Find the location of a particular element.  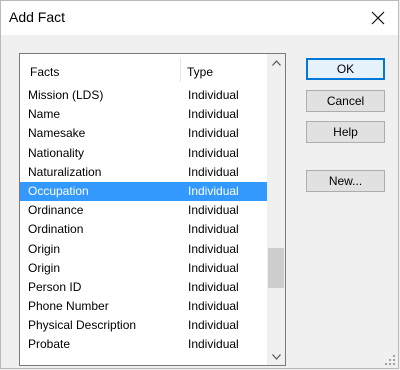

list-item: Occupation Individual is located at coordinates (144, 191).